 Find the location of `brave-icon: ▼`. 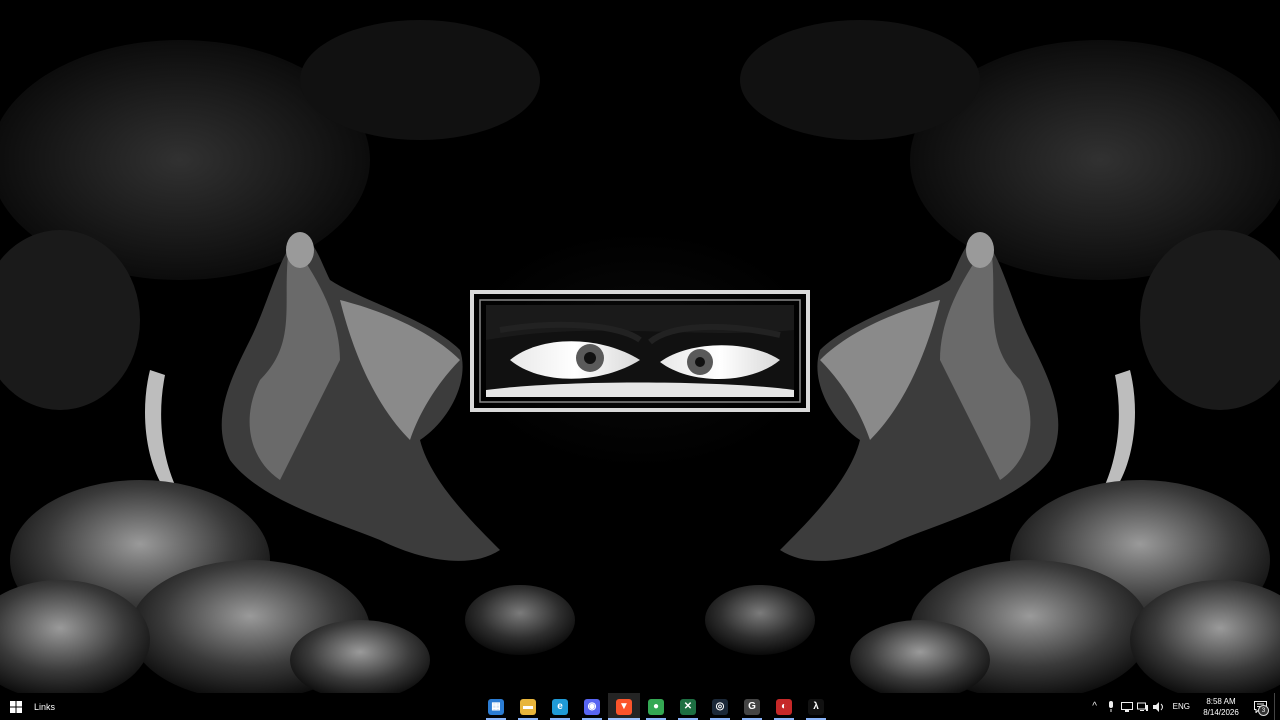

brave-icon: ▼ is located at coordinates (624, 706).